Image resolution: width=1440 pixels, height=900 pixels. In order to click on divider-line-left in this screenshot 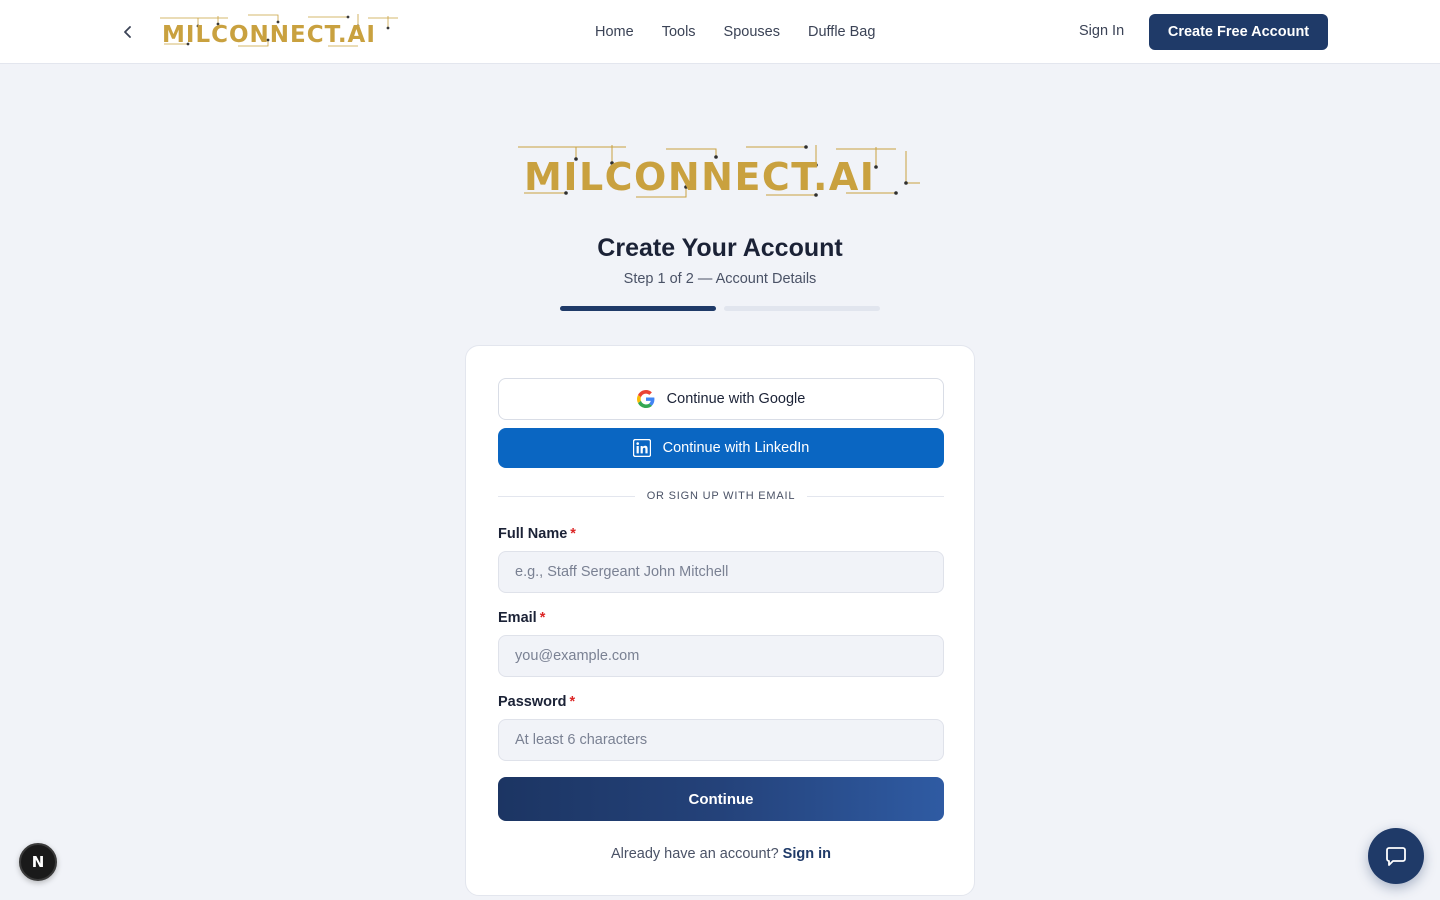, I will do `click(566, 496)`.